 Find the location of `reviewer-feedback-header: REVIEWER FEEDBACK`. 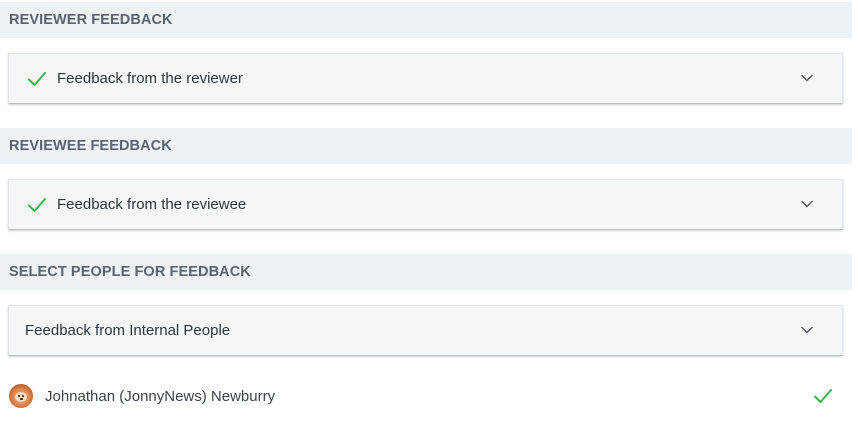

reviewer-feedback-header: REVIEWER FEEDBACK is located at coordinates (426, 20).